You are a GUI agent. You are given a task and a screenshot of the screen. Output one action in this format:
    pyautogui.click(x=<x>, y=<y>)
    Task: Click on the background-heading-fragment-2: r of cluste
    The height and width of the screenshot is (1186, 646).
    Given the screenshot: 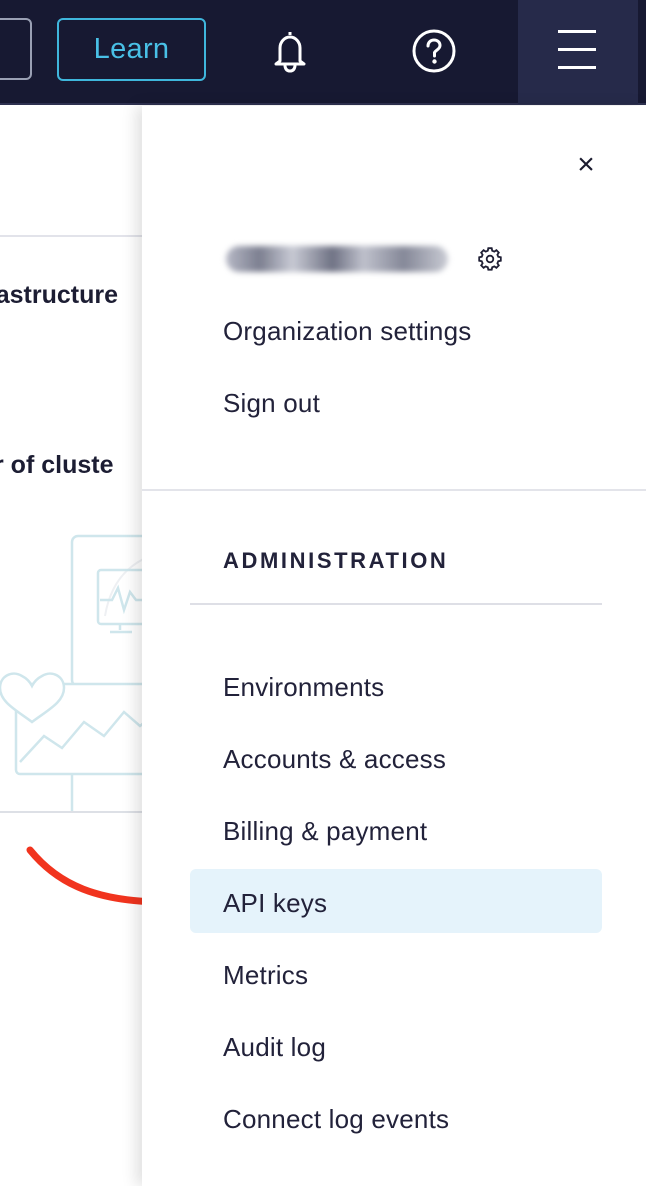 What is the action you would take?
    pyautogui.click(x=57, y=465)
    